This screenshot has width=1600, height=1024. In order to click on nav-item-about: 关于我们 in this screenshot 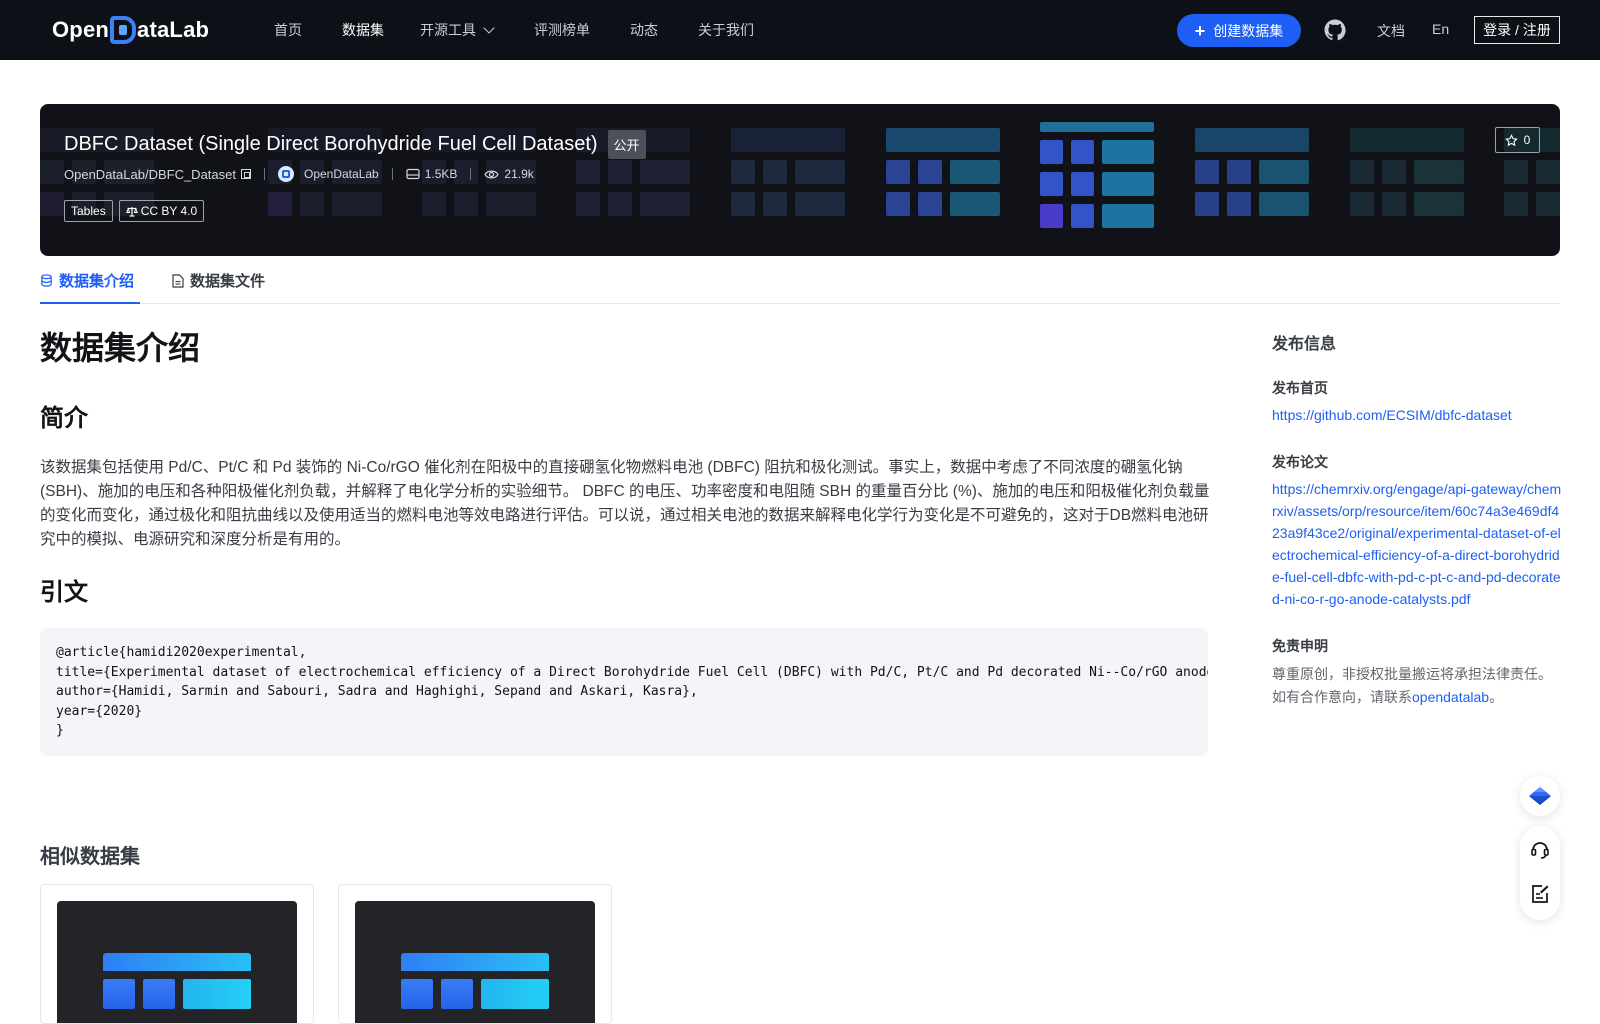, I will do `click(726, 30)`.